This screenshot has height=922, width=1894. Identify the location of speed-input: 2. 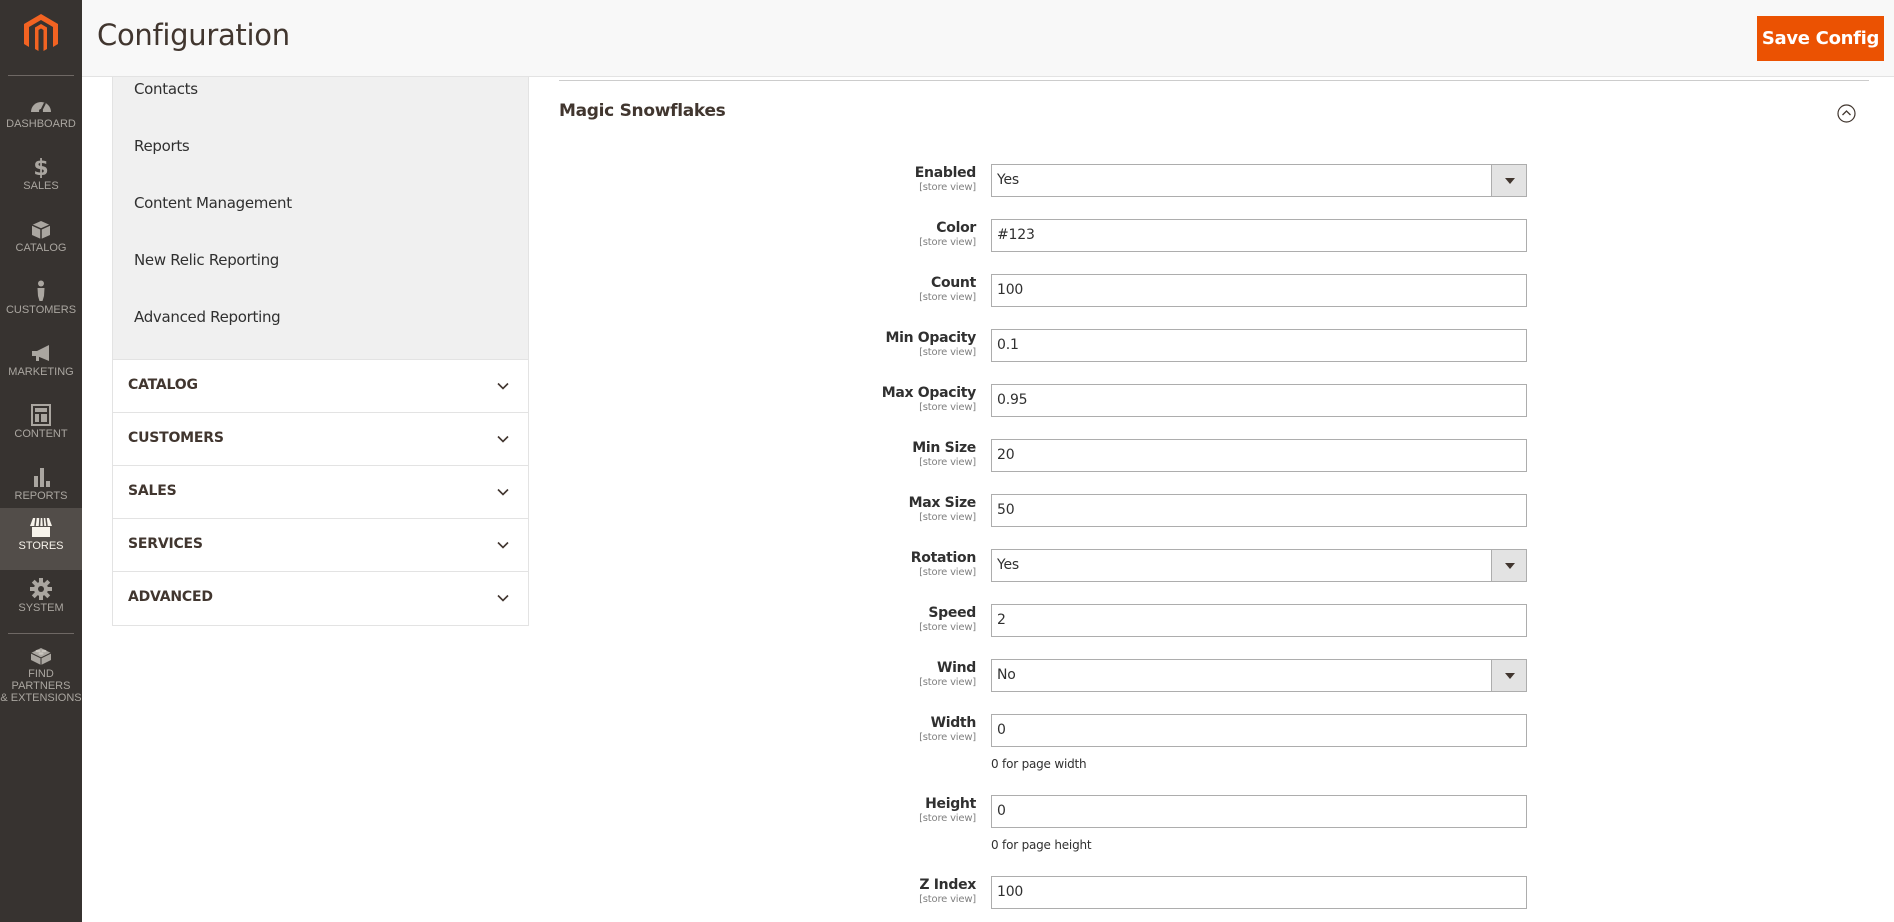
(1259, 620).